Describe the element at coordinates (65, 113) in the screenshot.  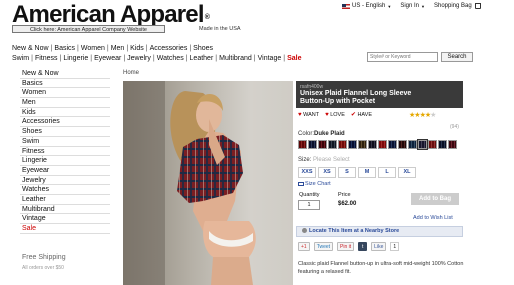
I see `sidebar-item-kids: Kids` at that location.